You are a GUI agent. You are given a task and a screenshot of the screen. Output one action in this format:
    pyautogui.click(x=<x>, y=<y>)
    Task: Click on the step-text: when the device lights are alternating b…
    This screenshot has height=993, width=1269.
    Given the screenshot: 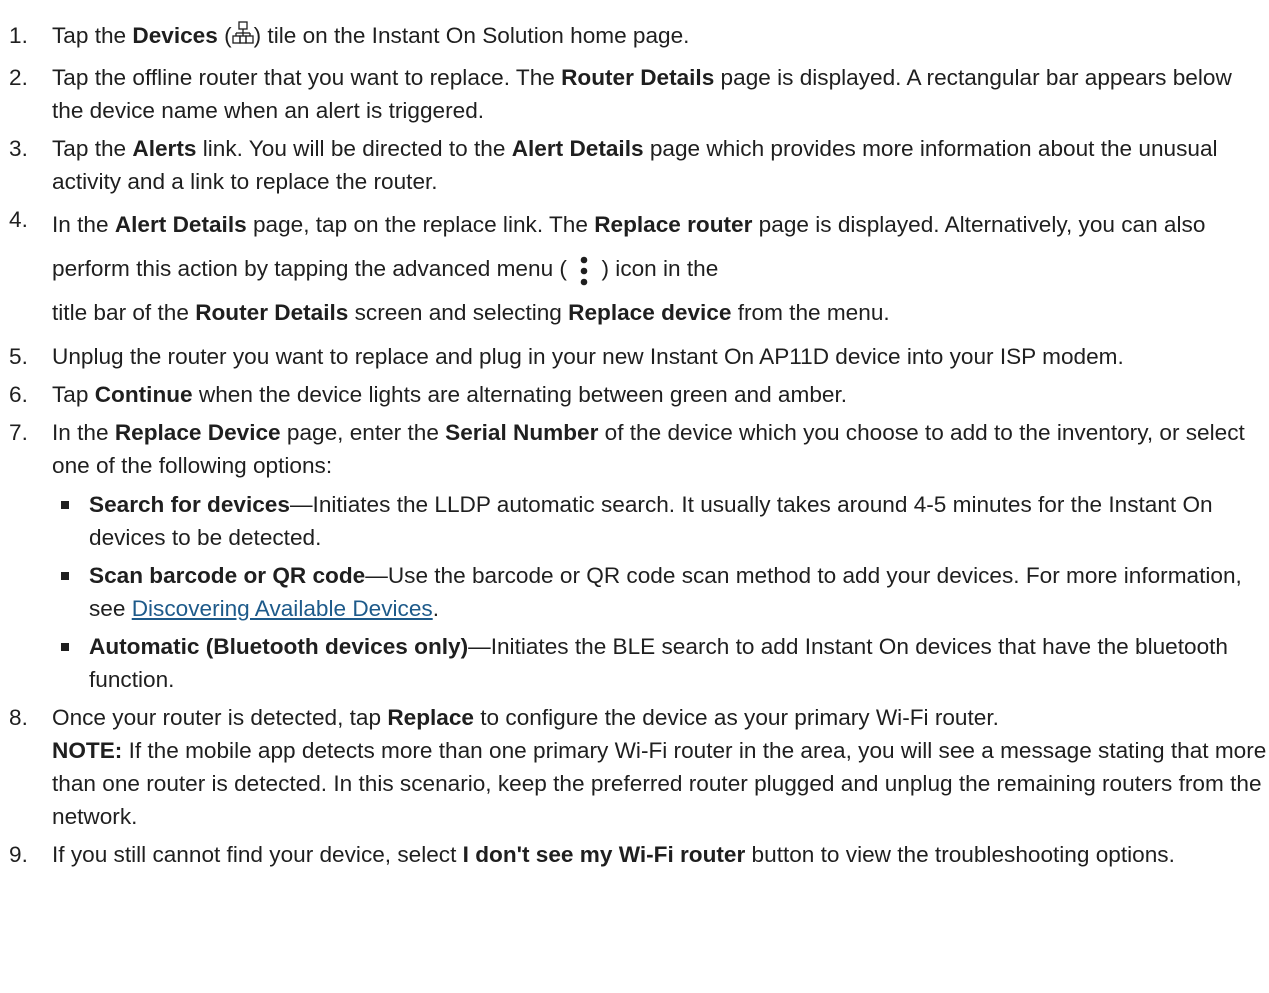 What is the action you would take?
    pyautogui.click(x=520, y=394)
    